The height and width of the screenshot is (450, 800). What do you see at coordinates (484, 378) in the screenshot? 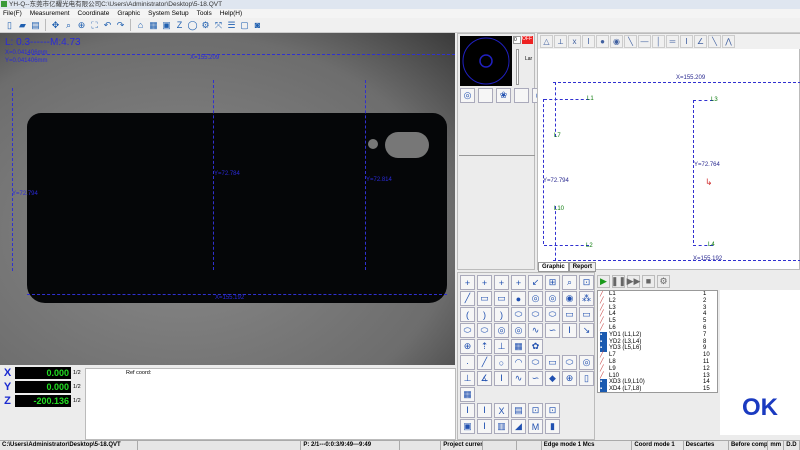
I see `angle3-icon: ∡` at bounding box center [484, 378].